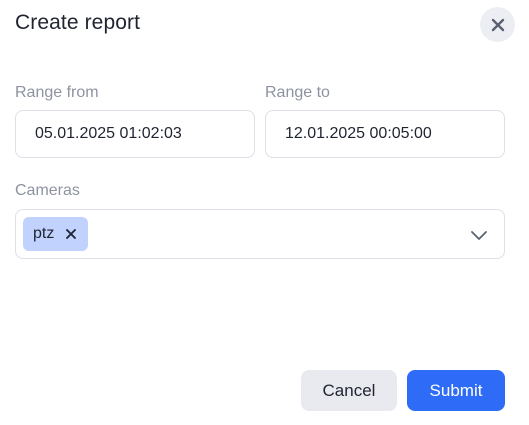  Describe the element at coordinates (71, 234) in the screenshot. I see `remove-chip-icon` at that location.